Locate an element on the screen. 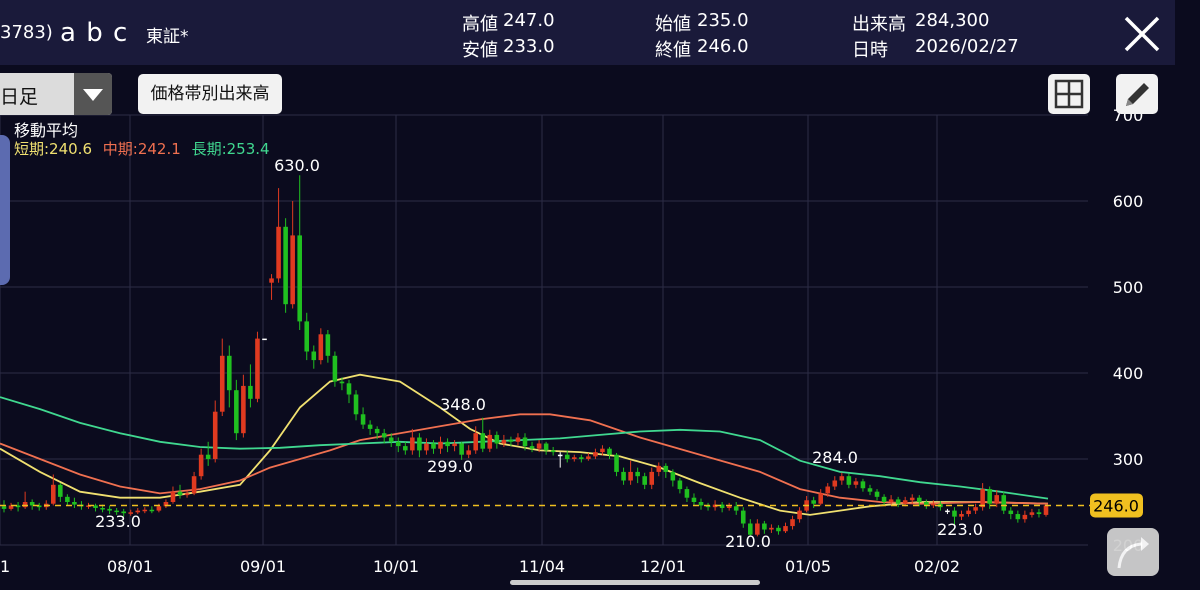  x-tick-label: 09/01 is located at coordinates (263, 566).